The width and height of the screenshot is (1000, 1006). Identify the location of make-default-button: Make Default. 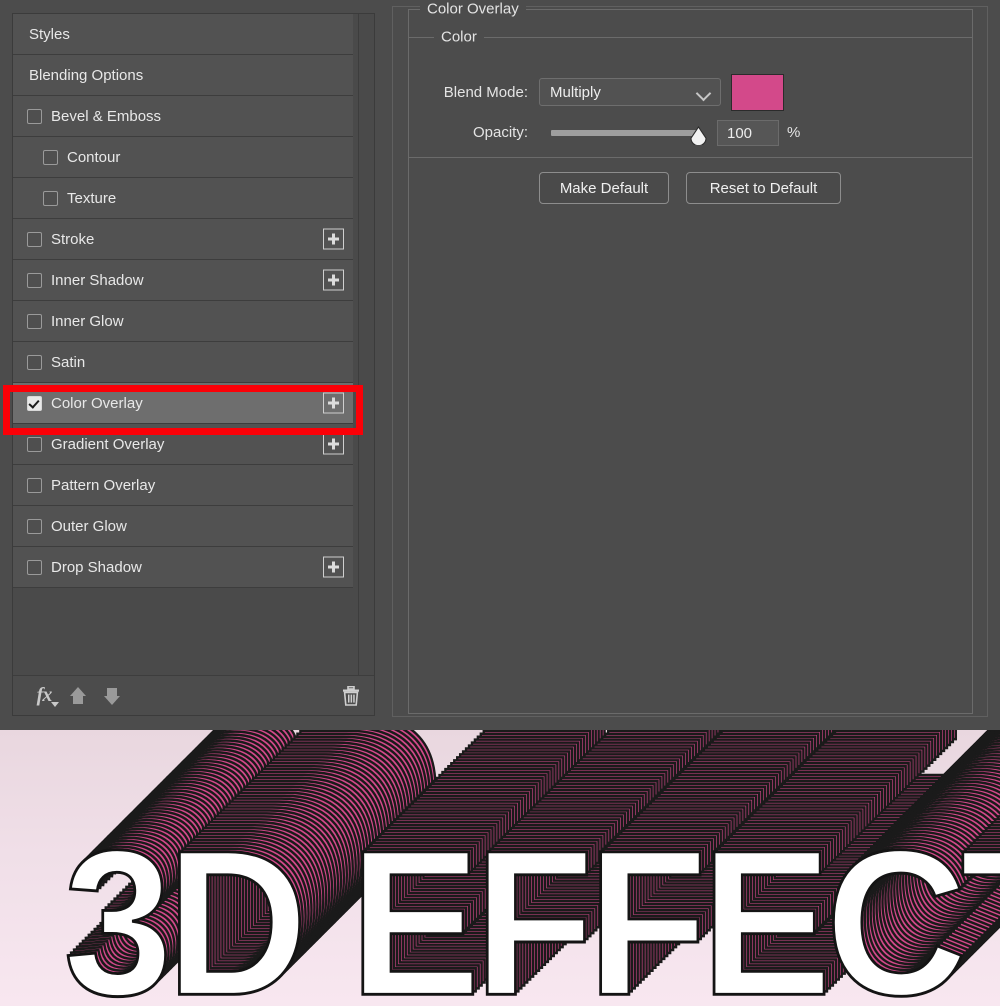
(604, 188).